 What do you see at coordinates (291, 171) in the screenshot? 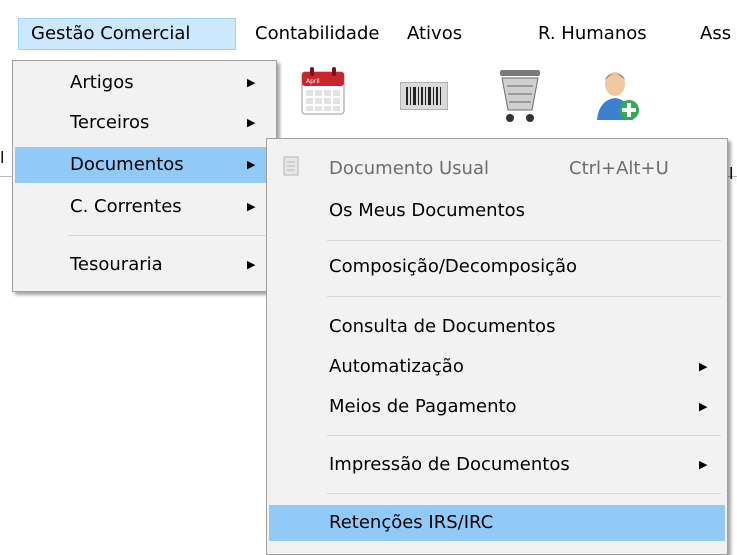
I see `document-icon` at bounding box center [291, 171].